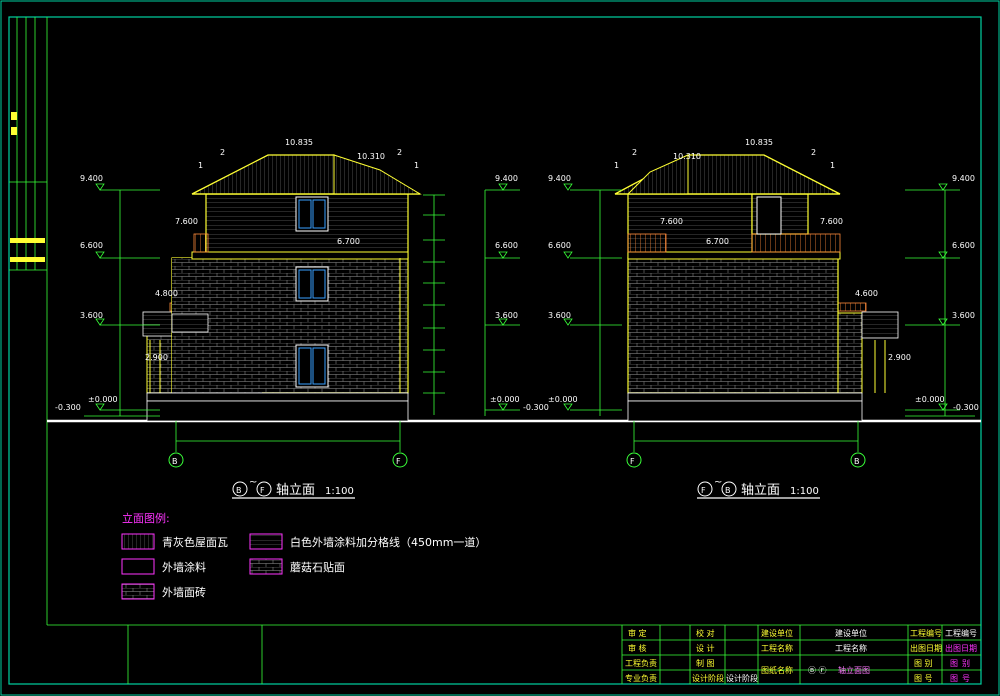  I want to click on left-elevation, so click(293, 288).